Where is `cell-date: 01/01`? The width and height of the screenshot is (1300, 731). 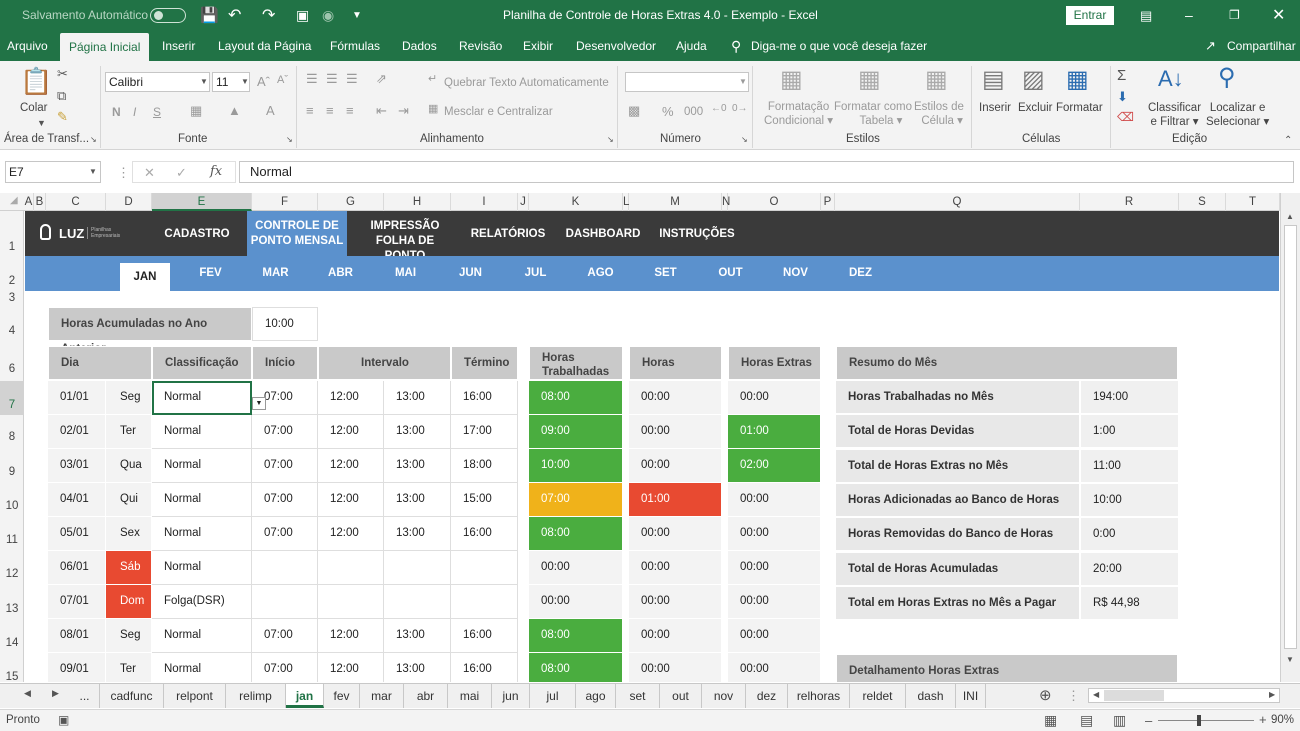 cell-date: 01/01 is located at coordinates (77, 398).